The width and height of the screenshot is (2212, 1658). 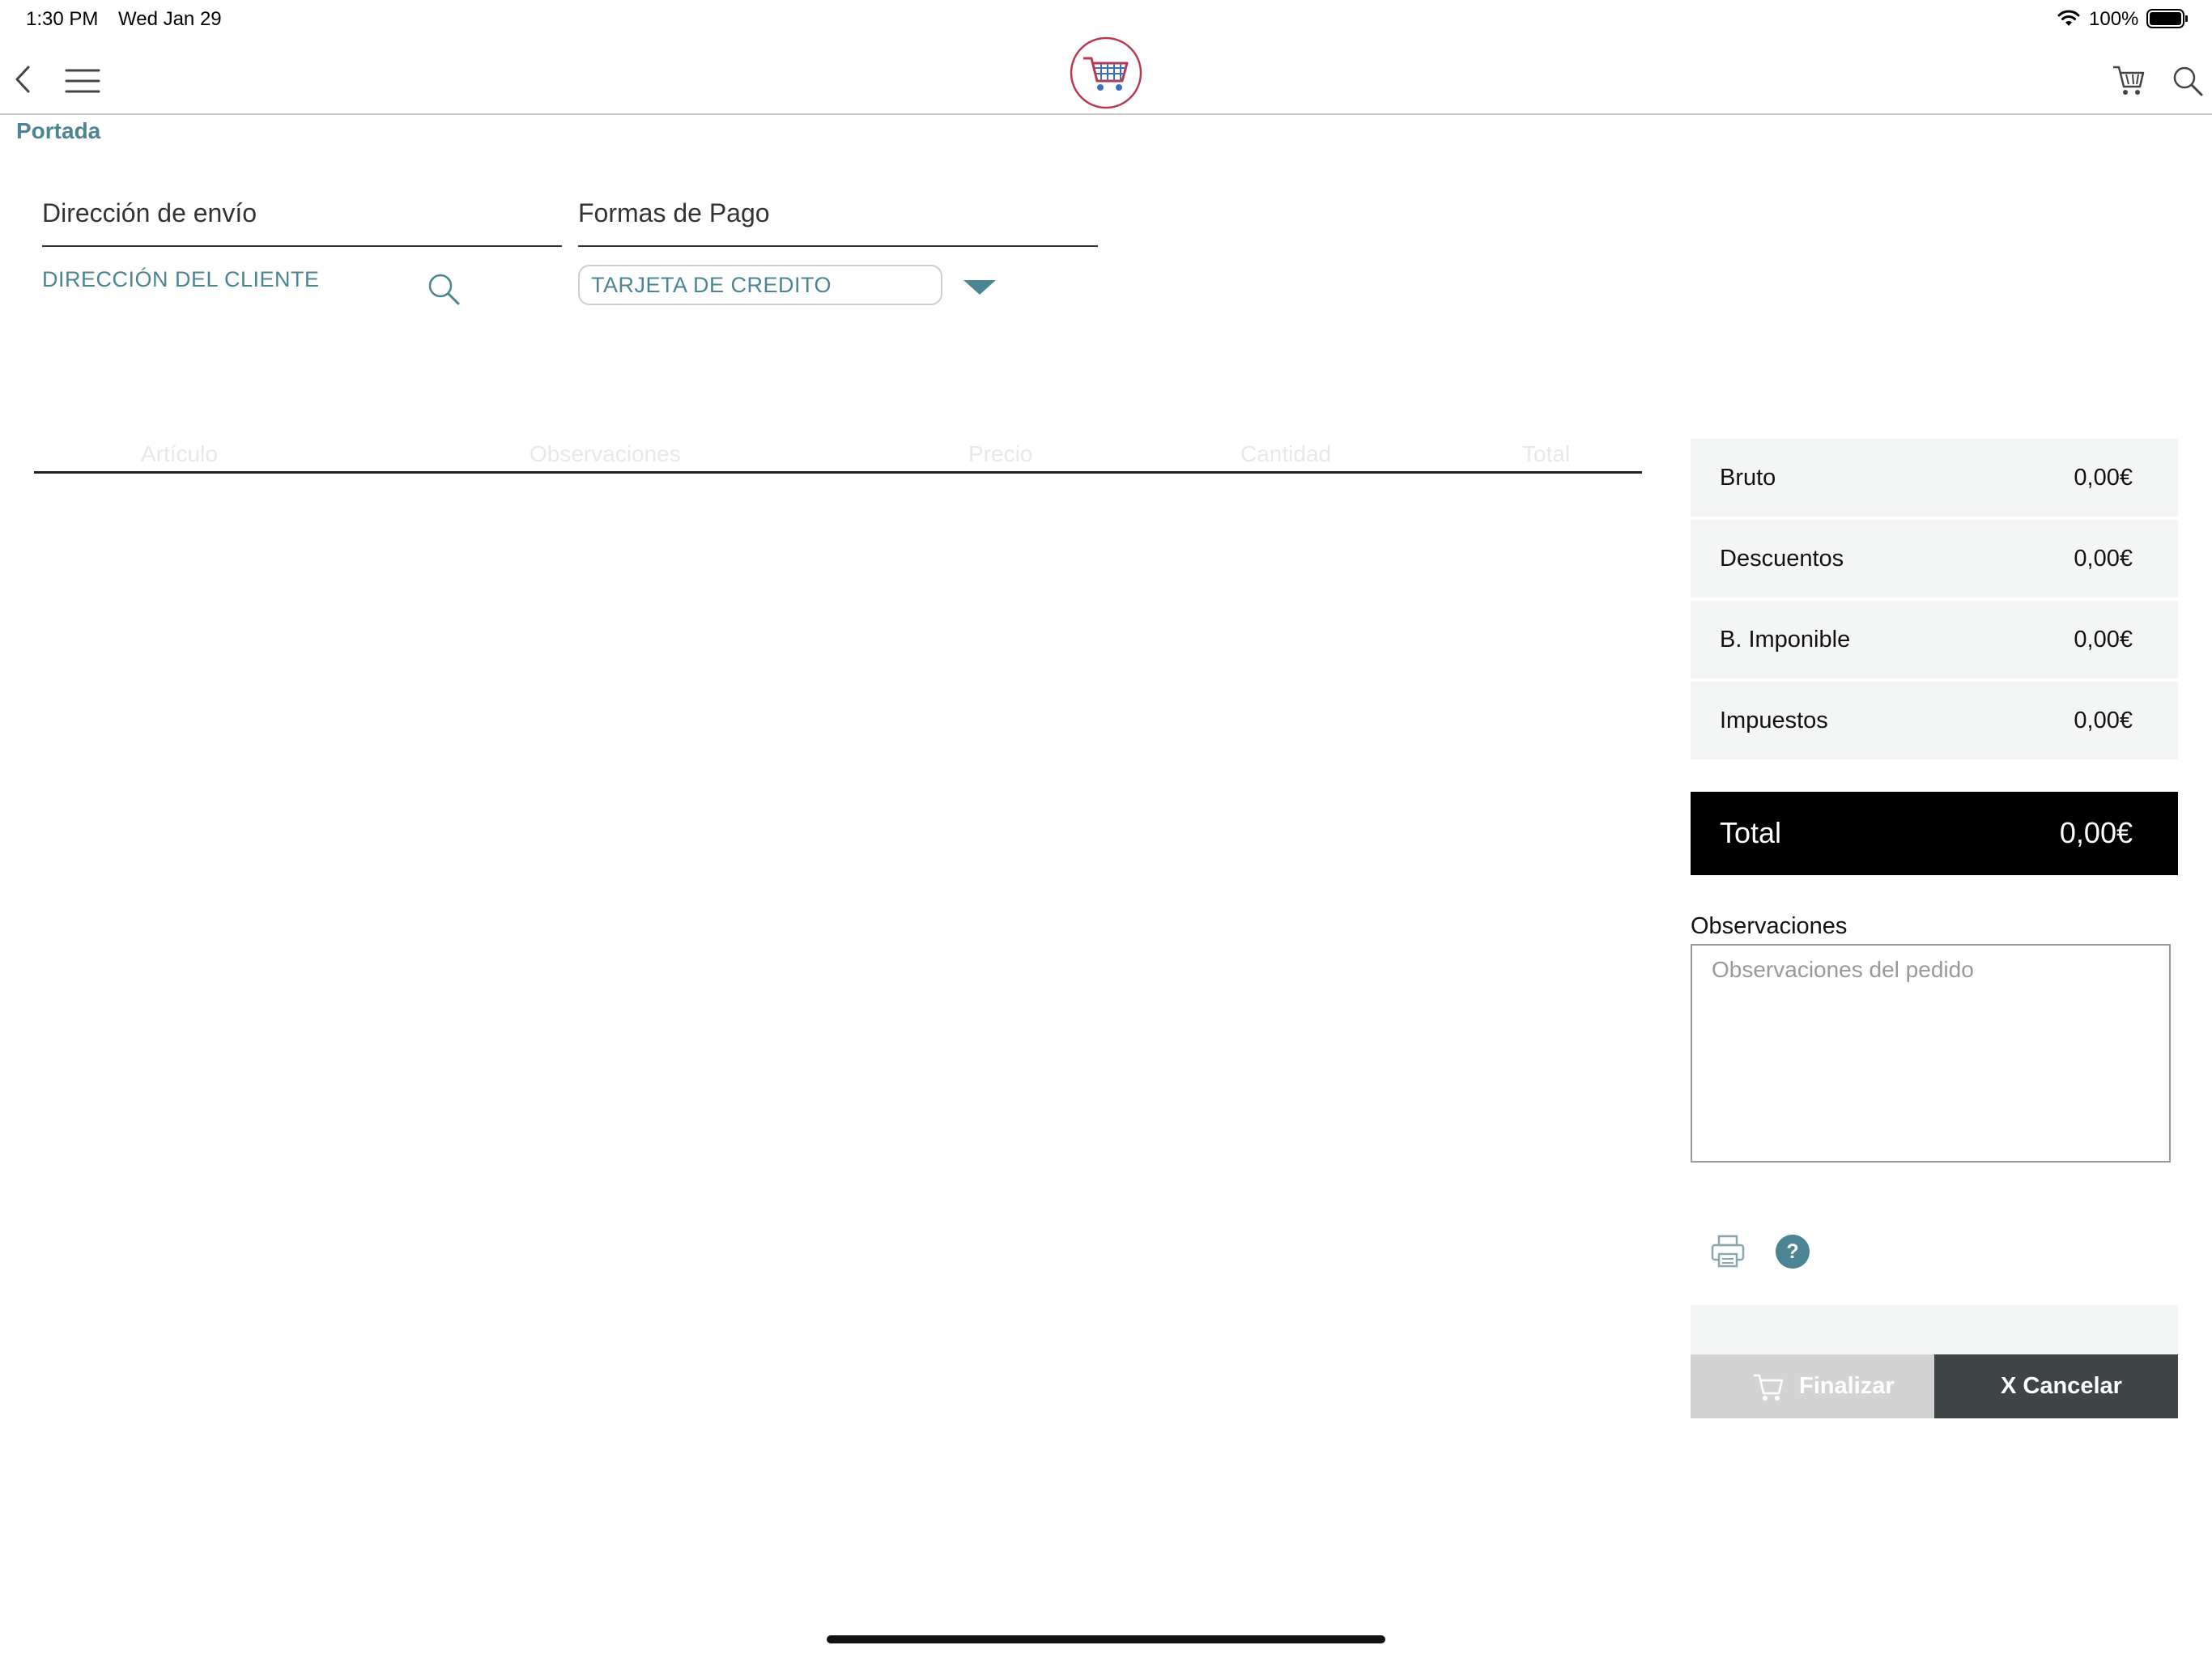 I want to click on shipping-divider, so click(x=302, y=246).